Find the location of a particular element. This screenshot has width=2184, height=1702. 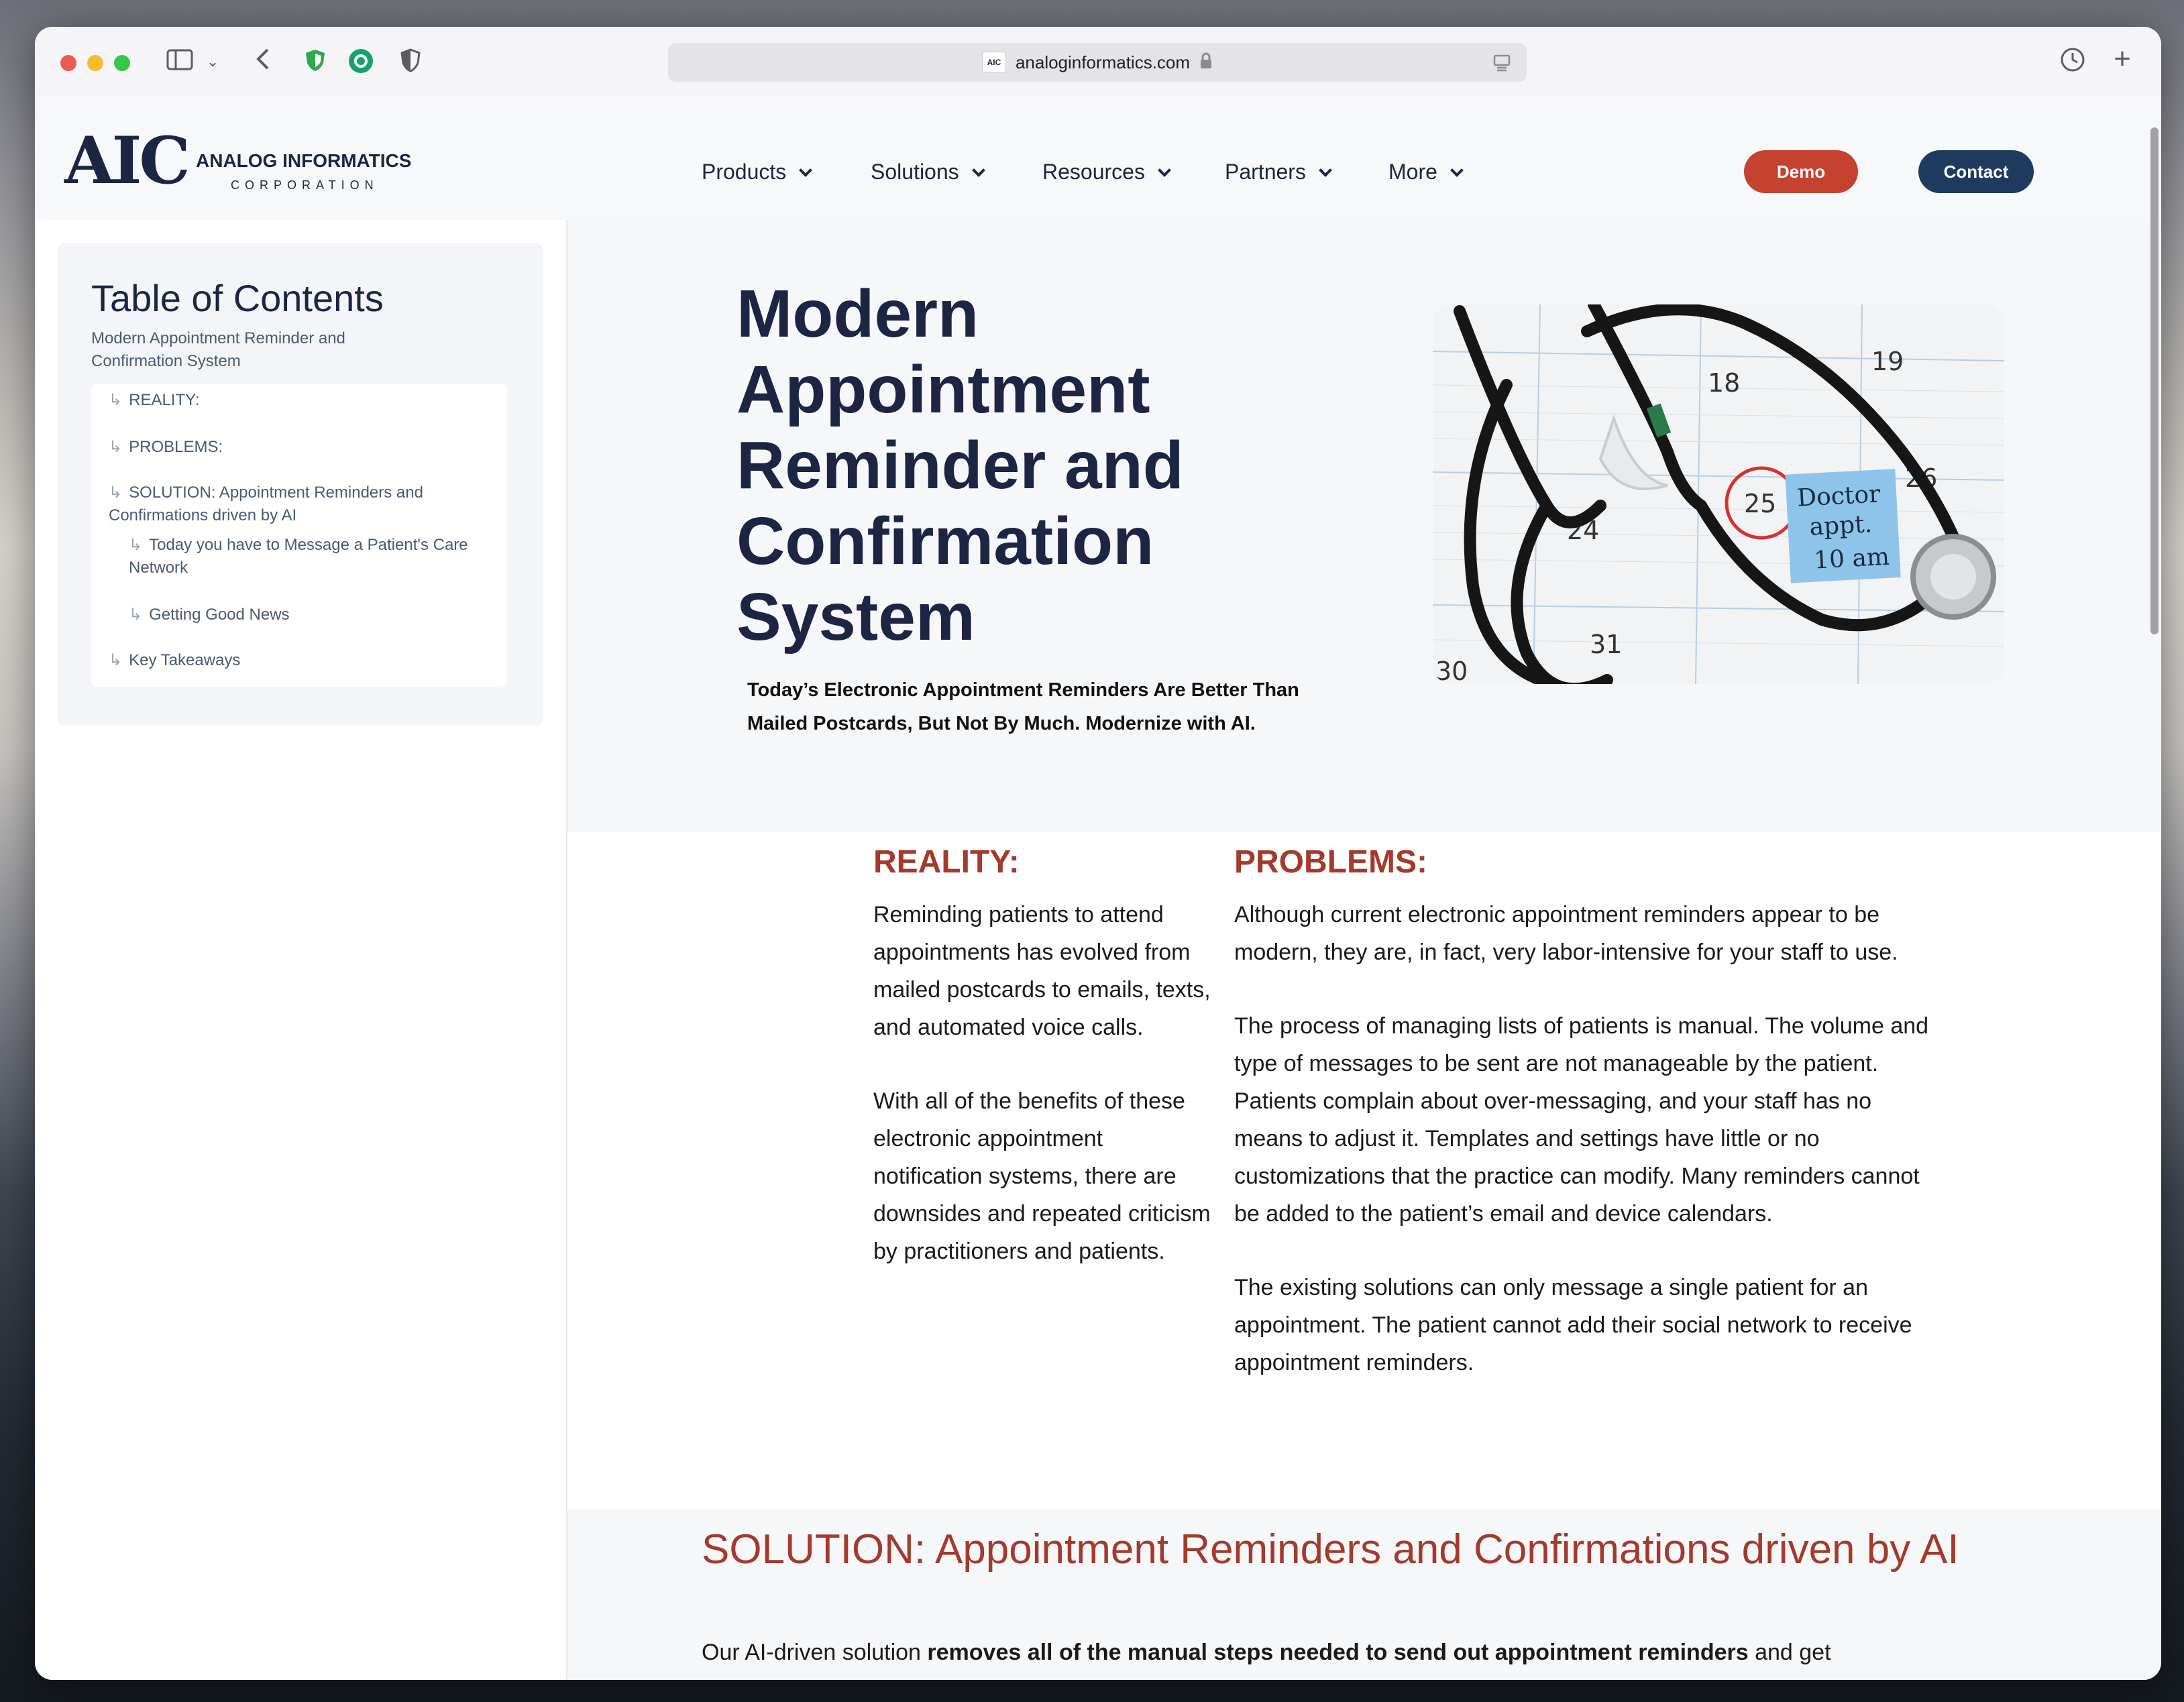

toc-item-reality: ↳ REALITY: is located at coordinates (300, 400).